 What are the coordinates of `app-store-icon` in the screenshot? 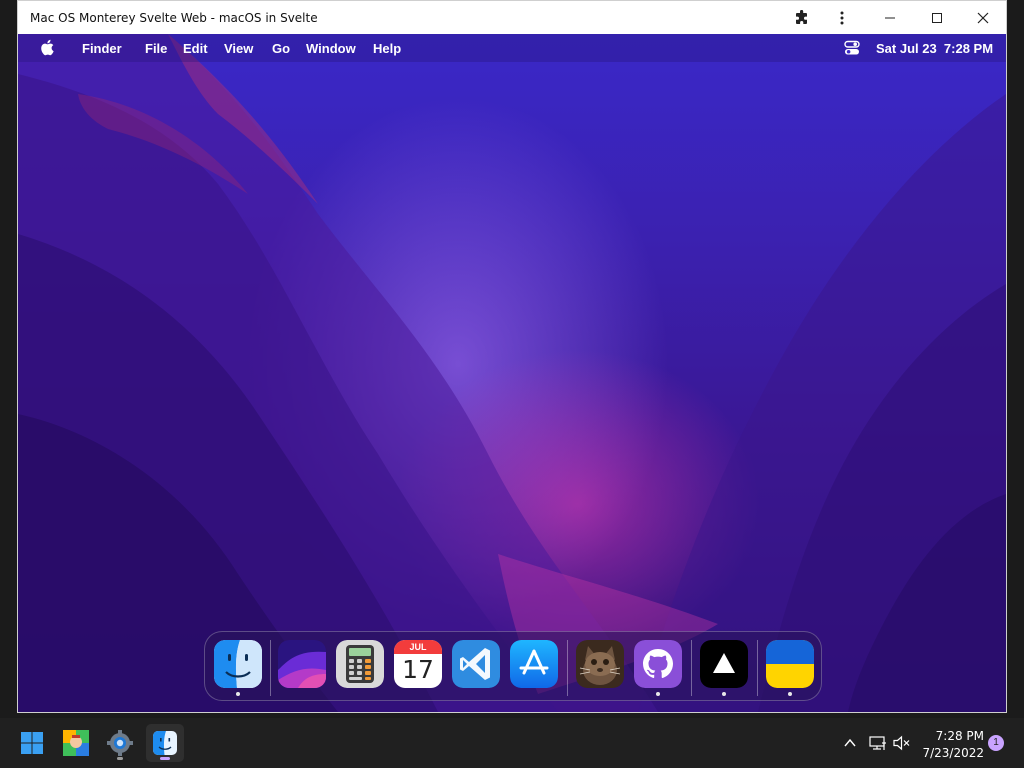 It's located at (534, 664).